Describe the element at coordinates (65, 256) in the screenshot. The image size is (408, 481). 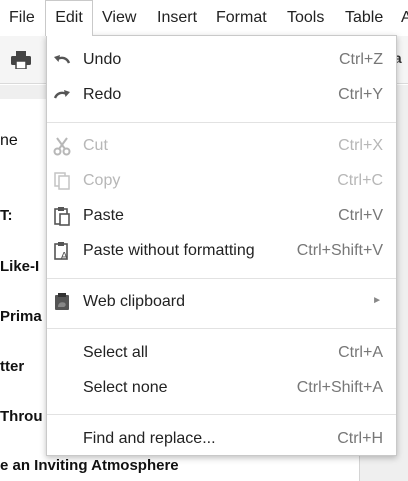
I see `svg-text: A` at that location.